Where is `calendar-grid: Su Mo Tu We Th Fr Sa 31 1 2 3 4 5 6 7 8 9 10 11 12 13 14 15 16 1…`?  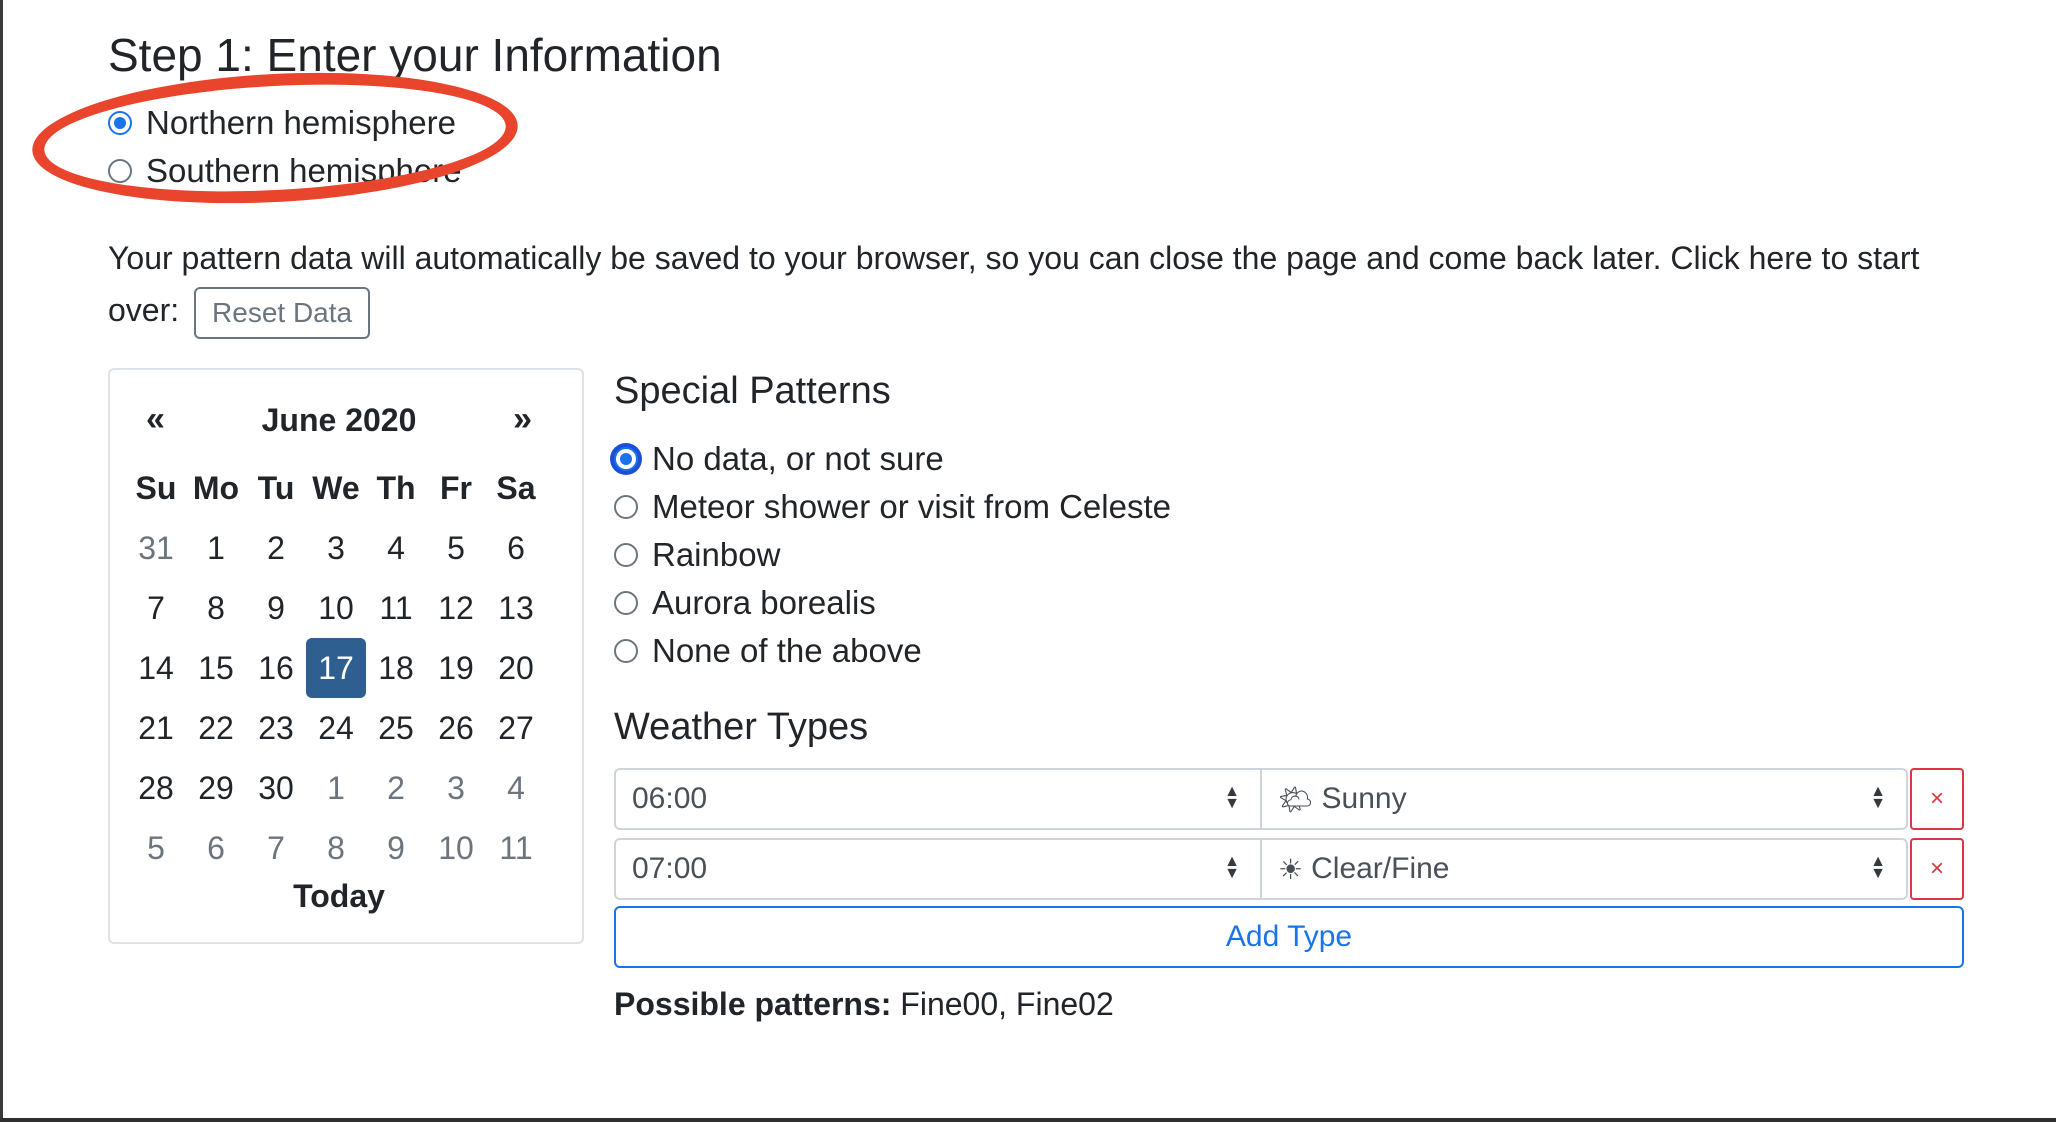 calendar-grid: Su Mo Tu We Th Fr Sa 31 1 2 3 4 5 6 7 8 9 10 11 12 13 14 15 16 1… is located at coordinates (336, 668).